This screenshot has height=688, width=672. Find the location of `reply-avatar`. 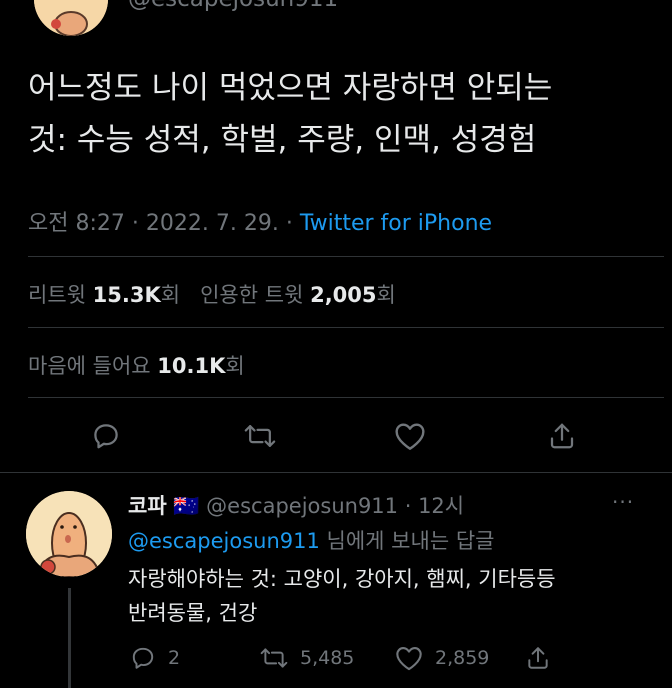

reply-avatar is located at coordinates (69, 534).